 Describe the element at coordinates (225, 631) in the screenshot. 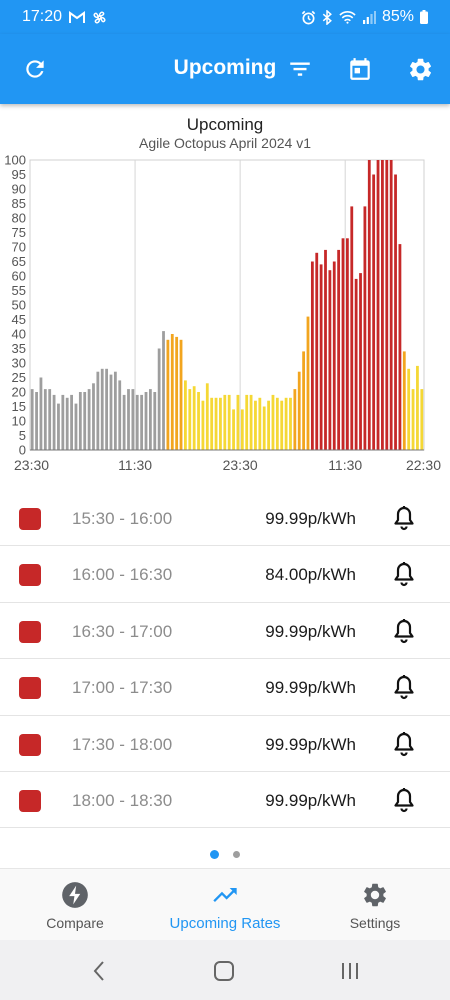

I see `rate-row: 16:30 - 17:00 99.99p/kWh` at that location.